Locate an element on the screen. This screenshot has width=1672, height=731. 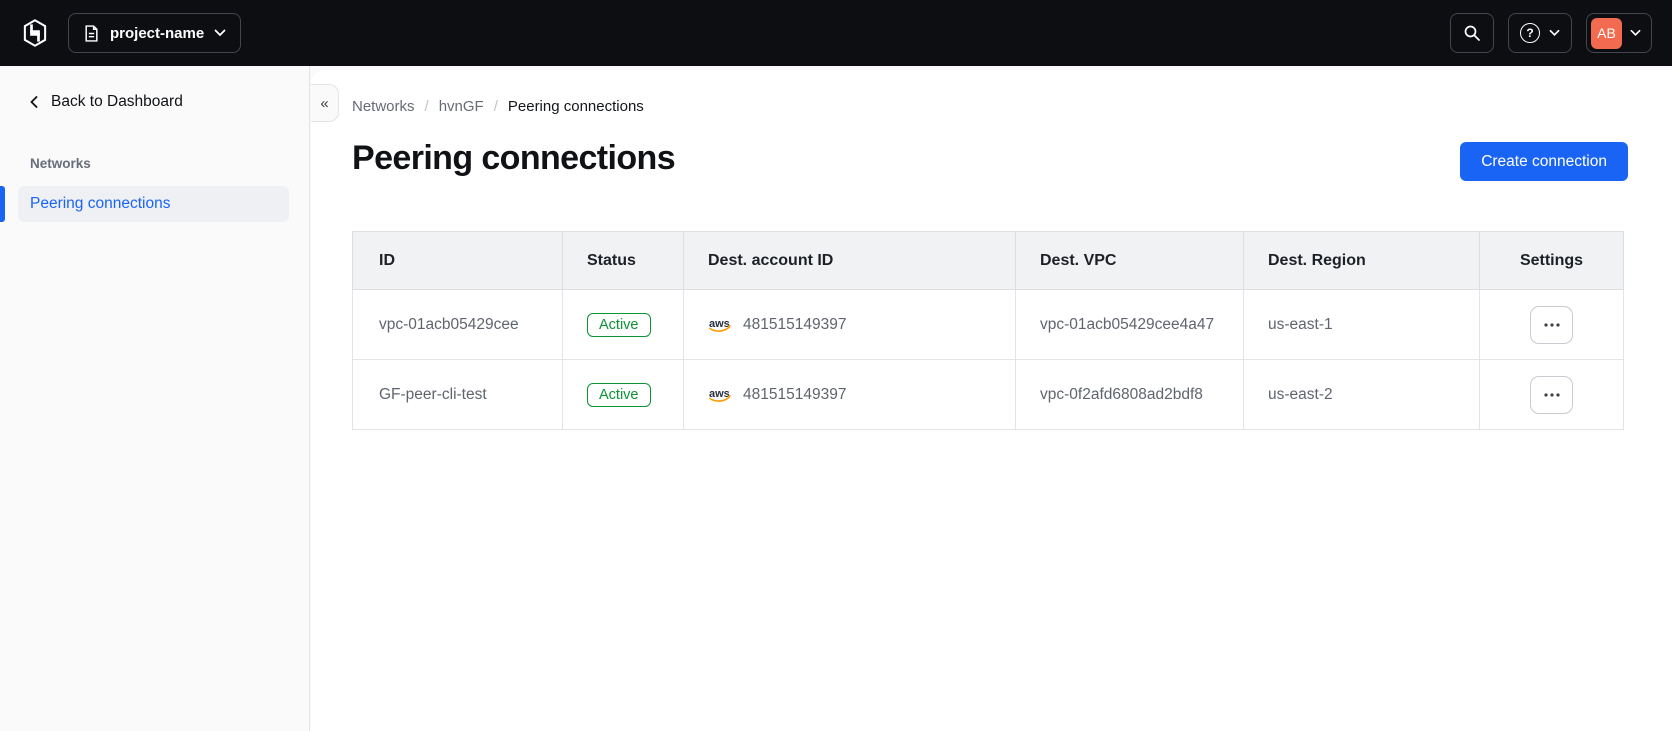
breadcrumb-hvn: hvnGF is located at coordinates (461, 106).